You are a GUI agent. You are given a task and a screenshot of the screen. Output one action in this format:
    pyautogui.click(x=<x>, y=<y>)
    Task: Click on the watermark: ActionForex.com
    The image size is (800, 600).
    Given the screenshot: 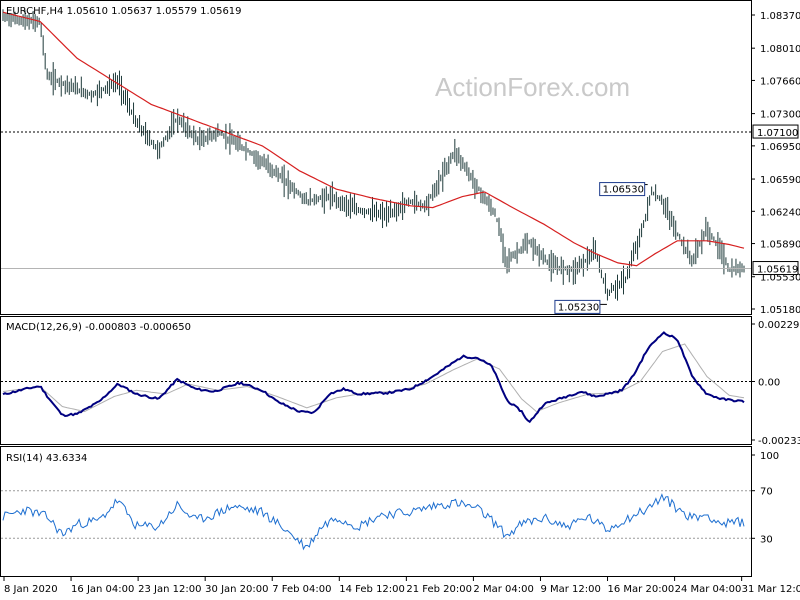 What is the action you would take?
    pyautogui.click(x=532, y=87)
    